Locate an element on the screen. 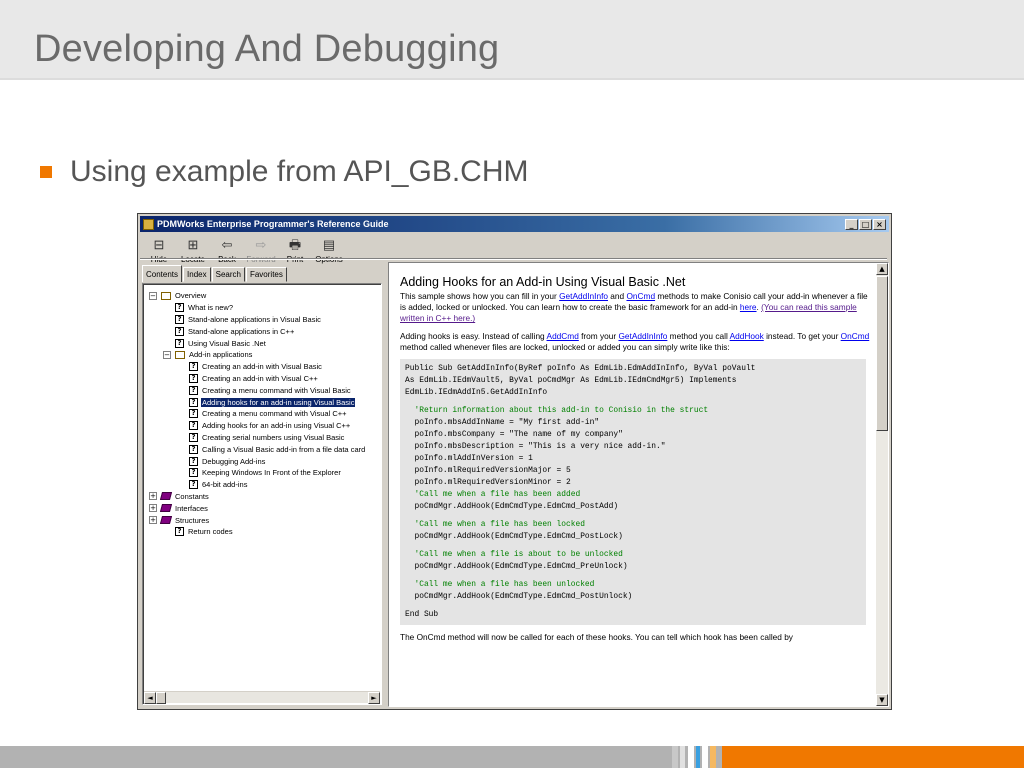 The width and height of the screenshot is (1024, 768). tree-item: ? Creating a menu command with Visual C++ is located at coordinates (265, 414).